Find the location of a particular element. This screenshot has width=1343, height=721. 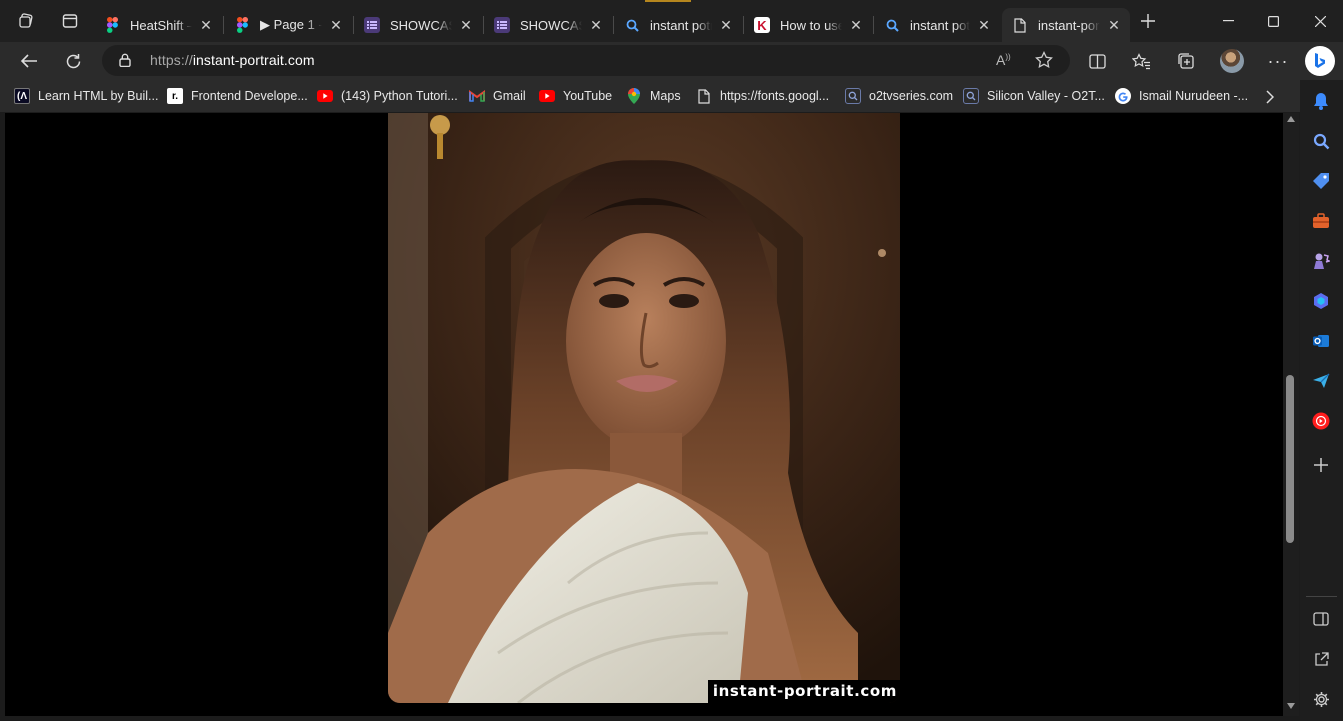

google-icon is located at coordinates (1123, 96).